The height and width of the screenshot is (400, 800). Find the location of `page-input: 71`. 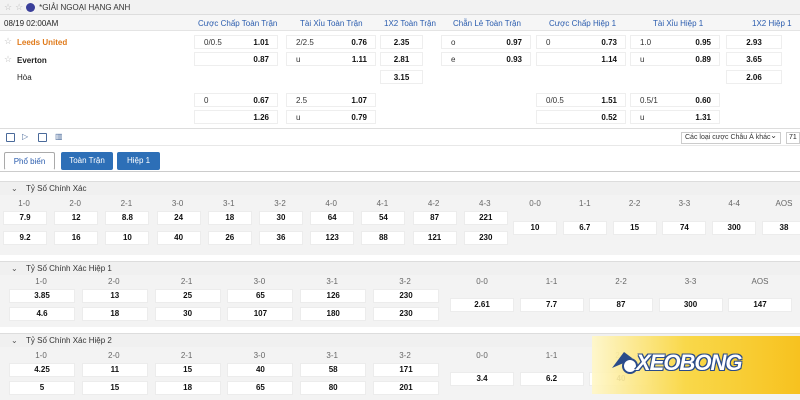

page-input: 71 is located at coordinates (793, 138).